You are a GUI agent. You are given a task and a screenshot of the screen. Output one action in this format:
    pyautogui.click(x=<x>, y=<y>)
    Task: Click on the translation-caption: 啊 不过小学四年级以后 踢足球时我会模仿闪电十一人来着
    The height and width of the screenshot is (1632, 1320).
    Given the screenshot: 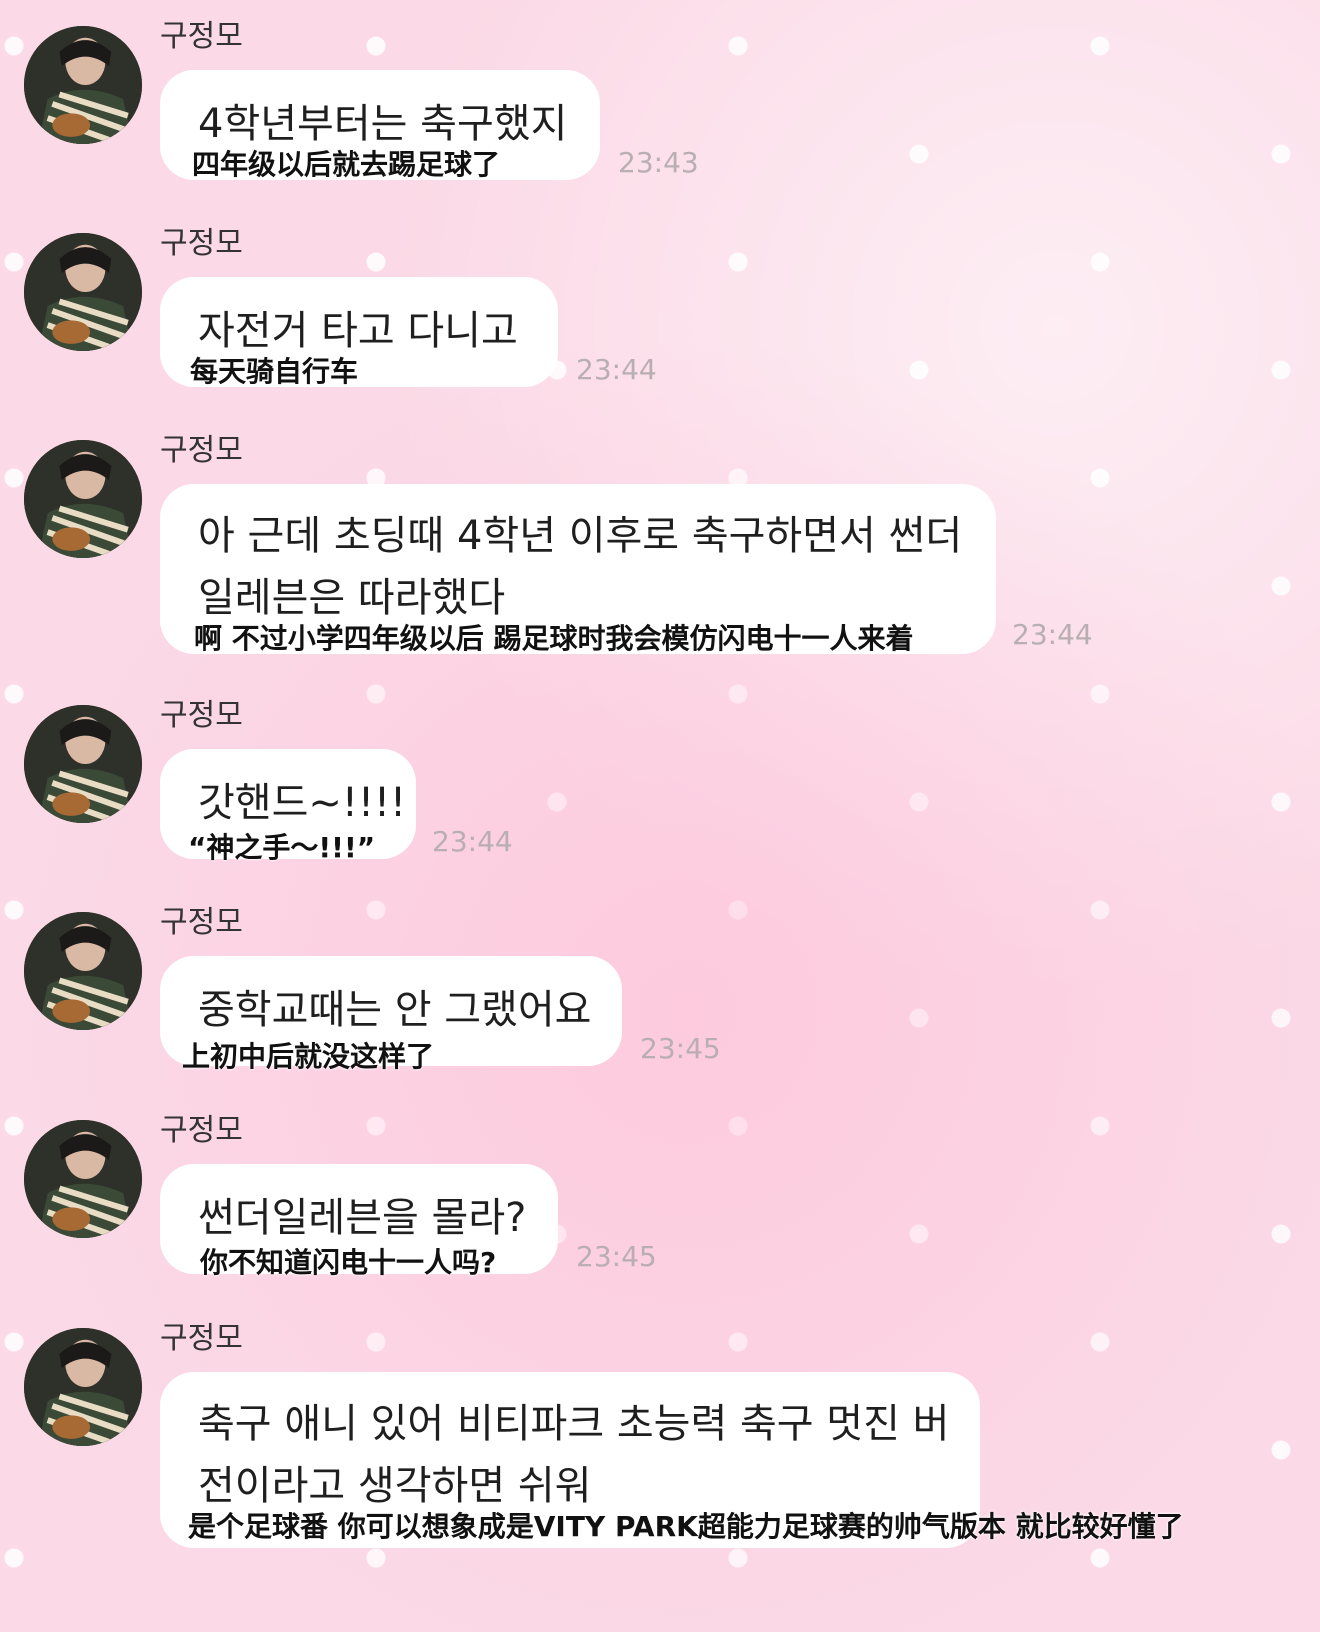 What is the action you would take?
    pyautogui.click(x=554, y=638)
    